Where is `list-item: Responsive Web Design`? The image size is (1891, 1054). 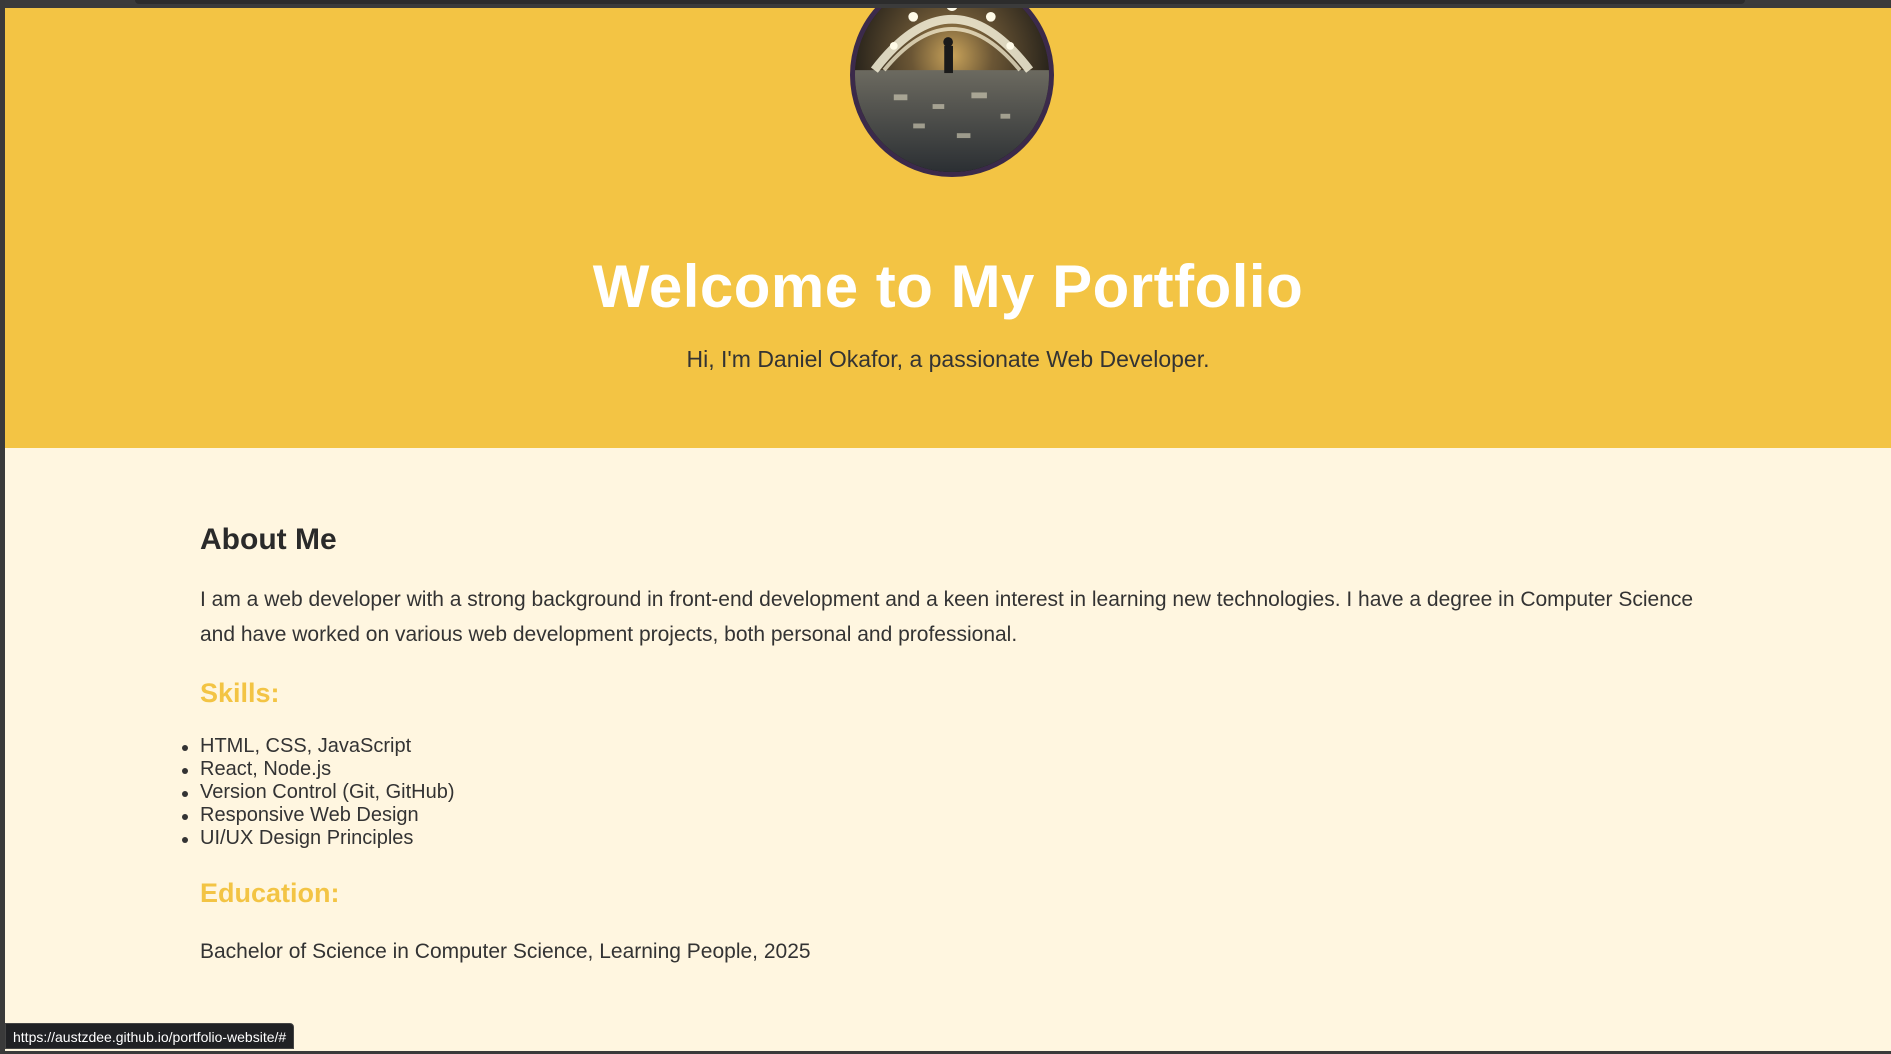
list-item: Responsive Web Design is located at coordinates (318, 815).